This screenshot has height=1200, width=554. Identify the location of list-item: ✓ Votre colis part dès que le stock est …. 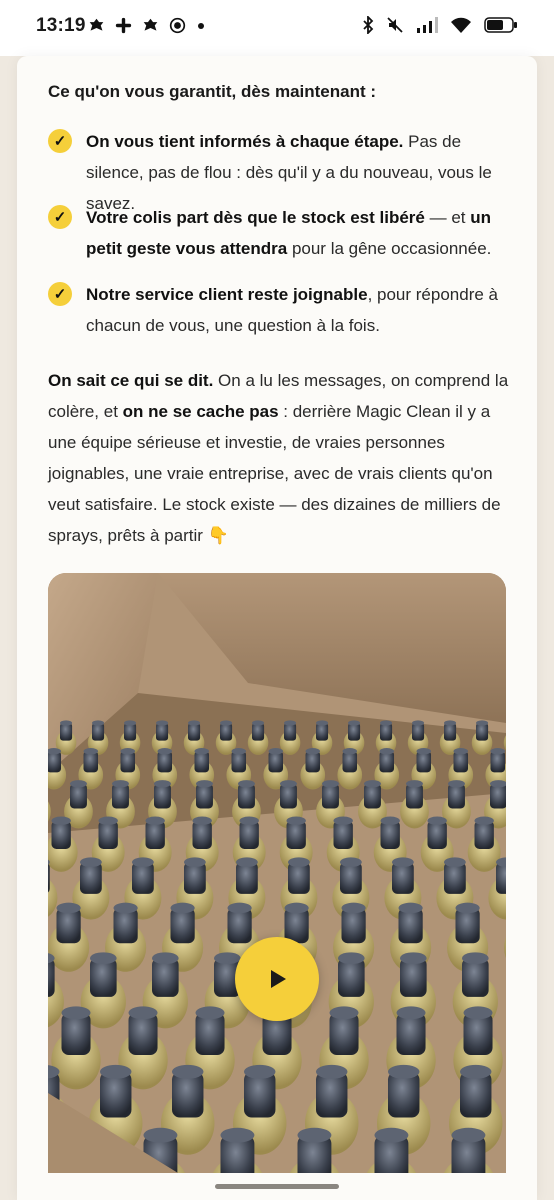
(278, 233).